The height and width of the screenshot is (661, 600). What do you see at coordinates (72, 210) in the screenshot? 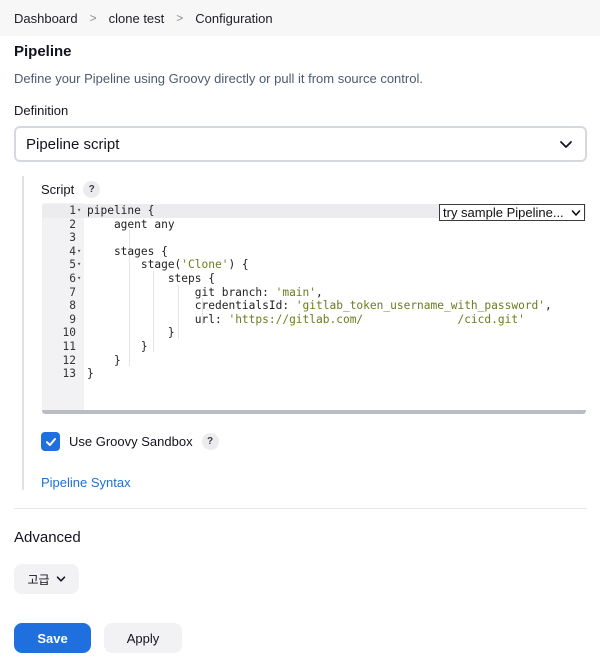
I see `line-number: 1` at bounding box center [72, 210].